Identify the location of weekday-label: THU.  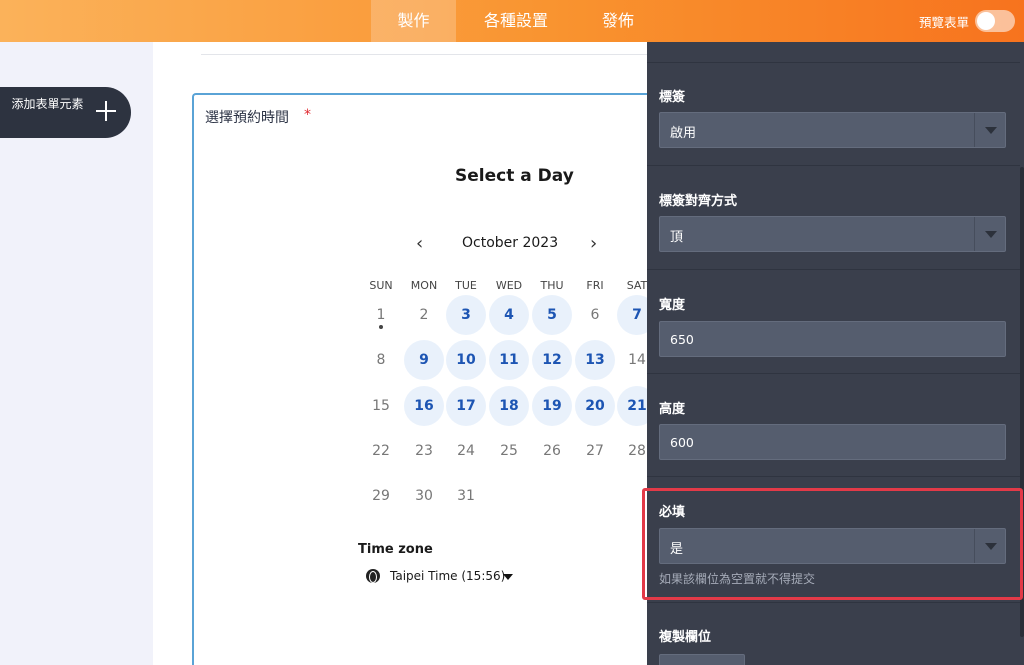
(552, 285).